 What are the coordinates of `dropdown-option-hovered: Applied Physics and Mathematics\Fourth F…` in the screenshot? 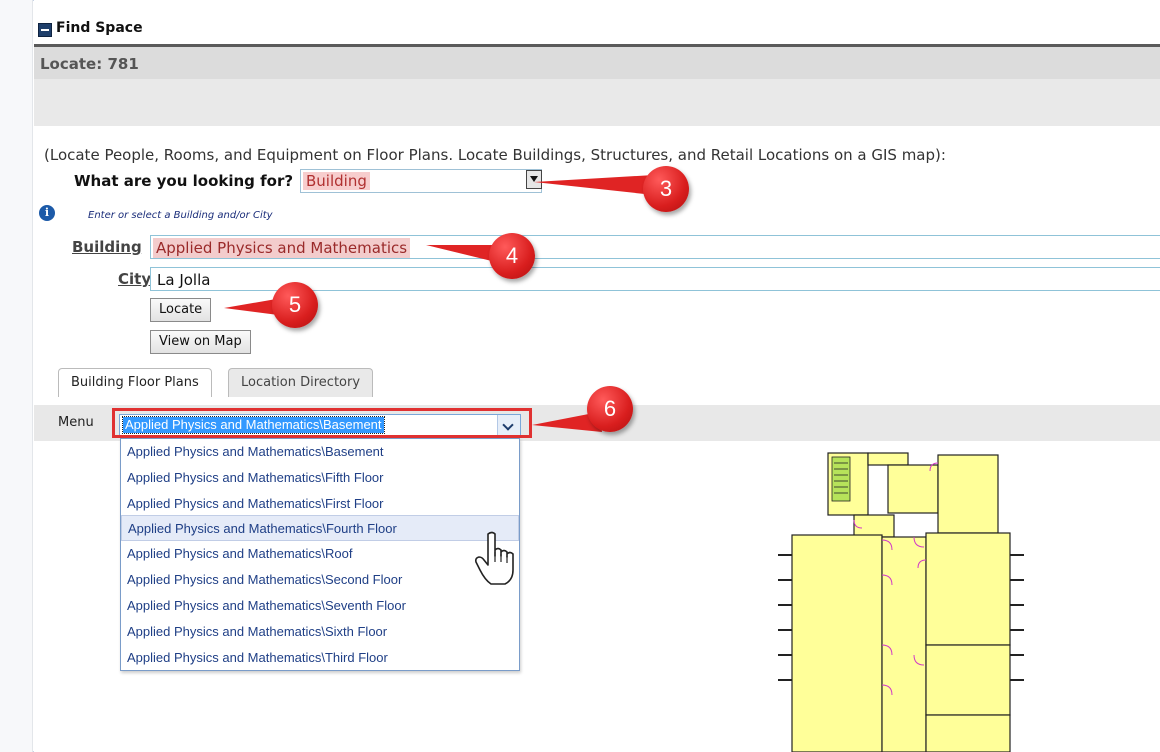 It's located at (320, 528).